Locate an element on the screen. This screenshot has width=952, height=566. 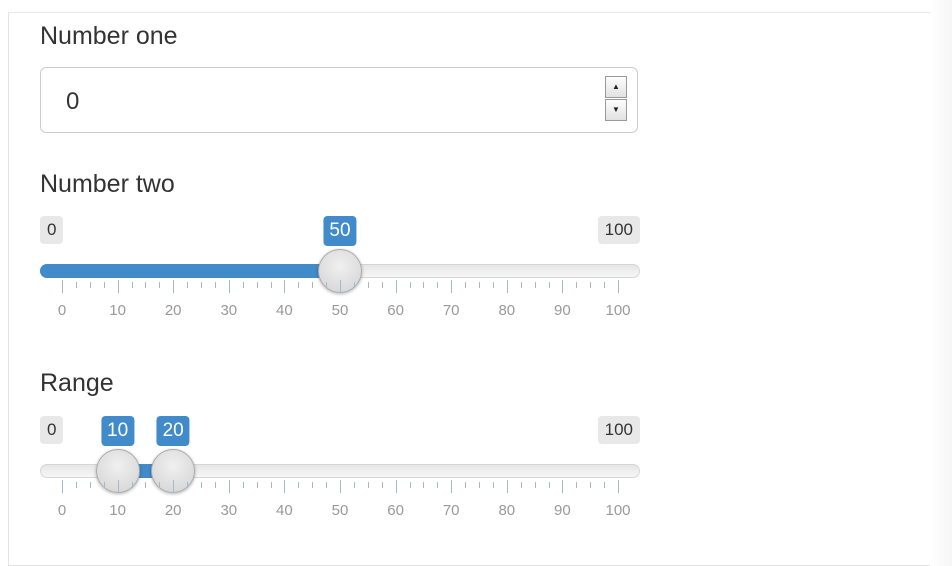
range-ticks: 0 10 20 30 40 50 60 70 80 90 100 is located at coordinates (340, 503).